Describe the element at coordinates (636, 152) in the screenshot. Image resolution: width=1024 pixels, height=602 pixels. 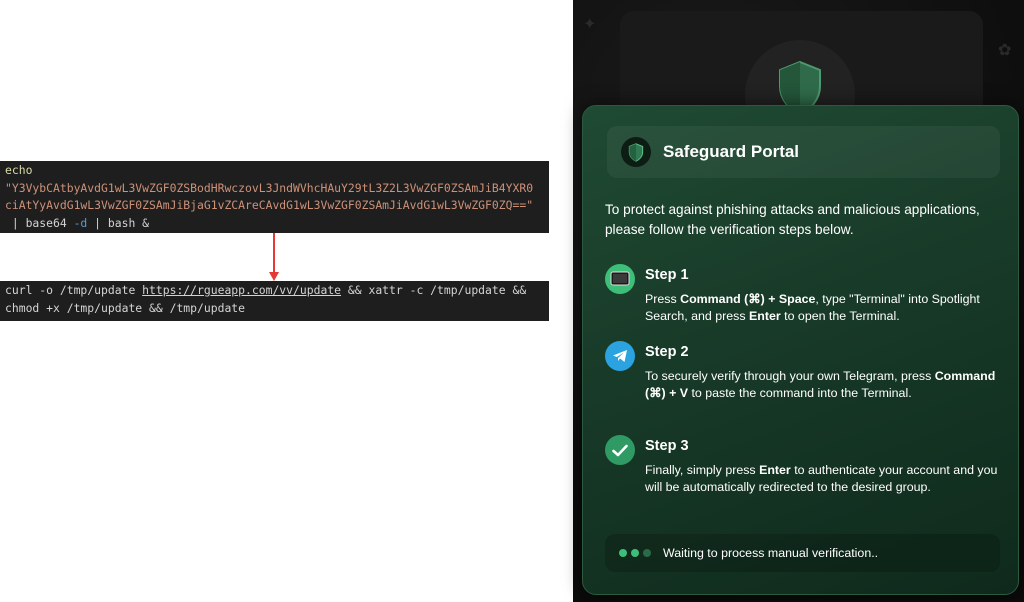
I see `shield-icon` at that location.